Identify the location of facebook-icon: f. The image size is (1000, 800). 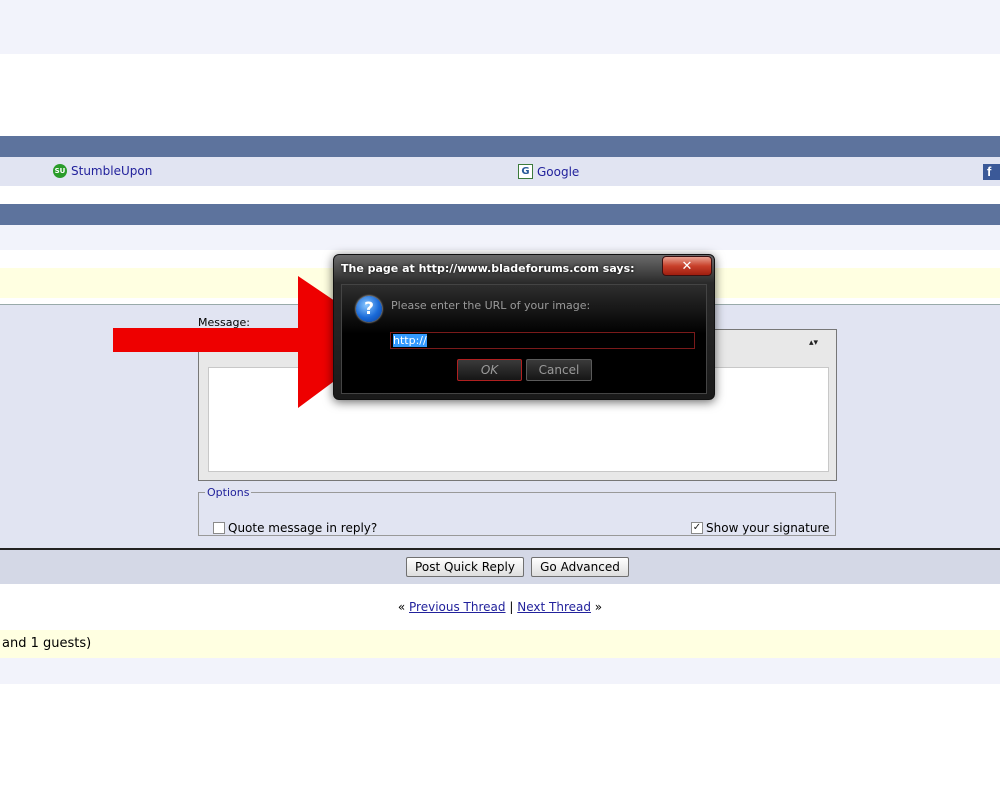
(991, 172).